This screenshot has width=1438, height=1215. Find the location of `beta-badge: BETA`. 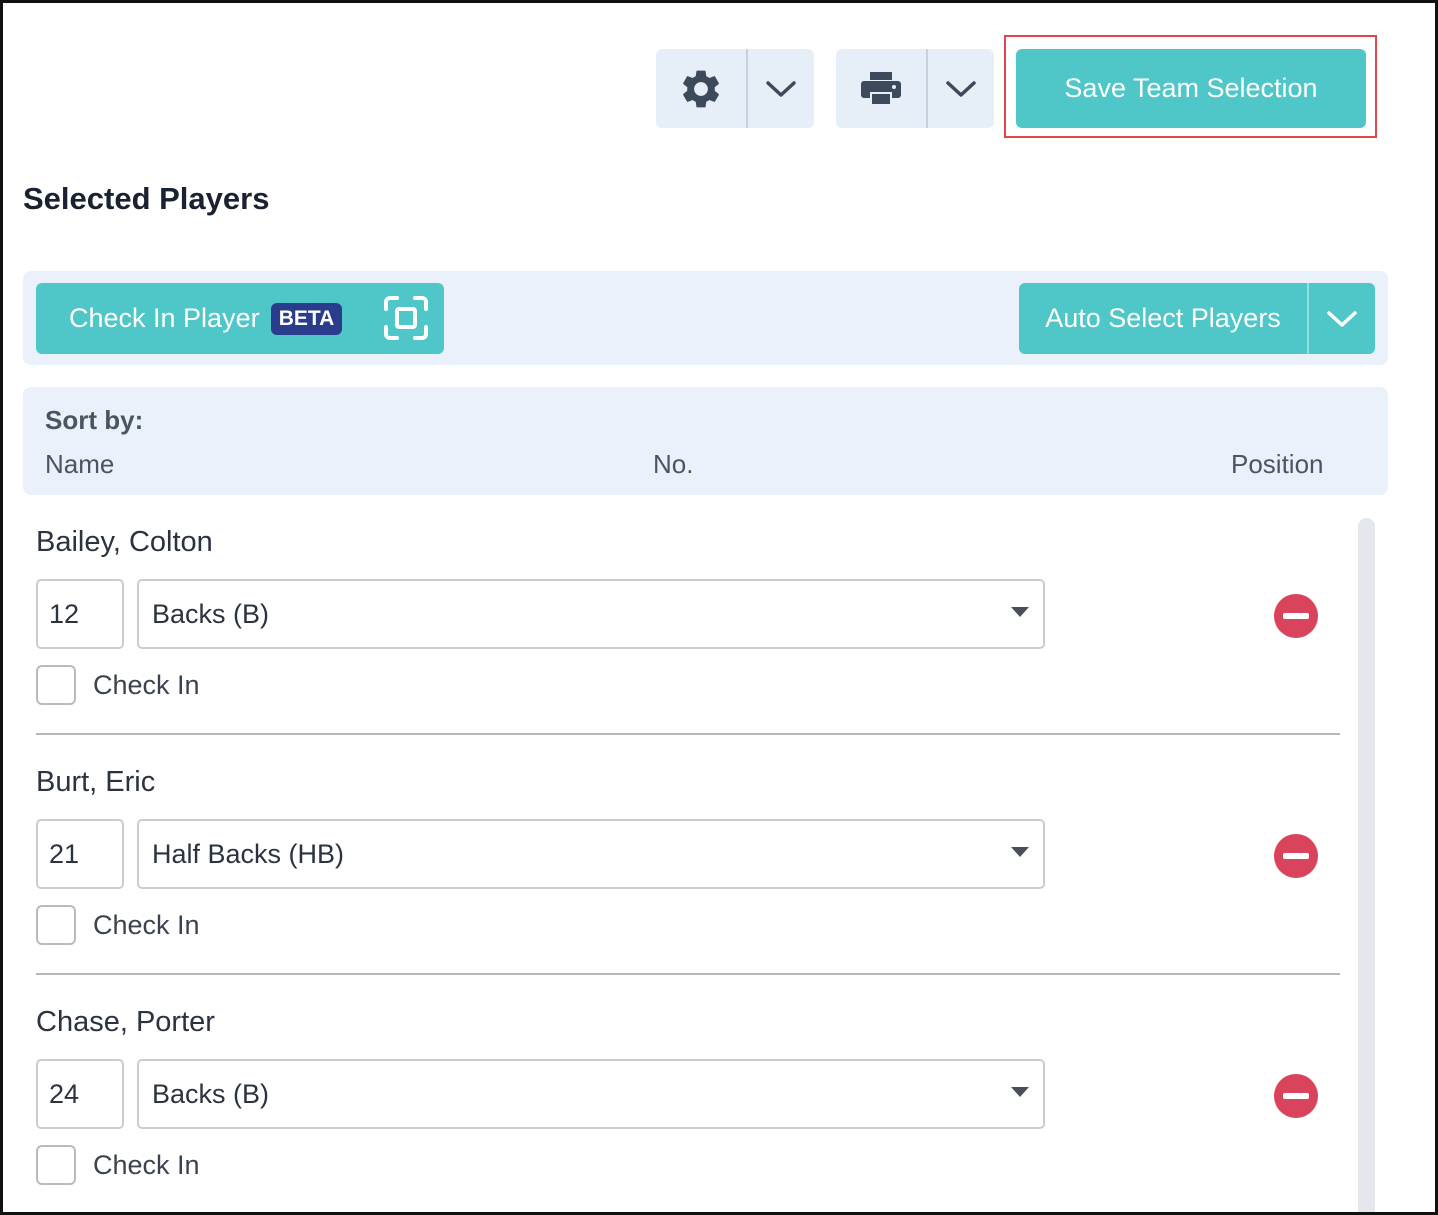

beta-badge: BETA is located at coordinates (306, 319).